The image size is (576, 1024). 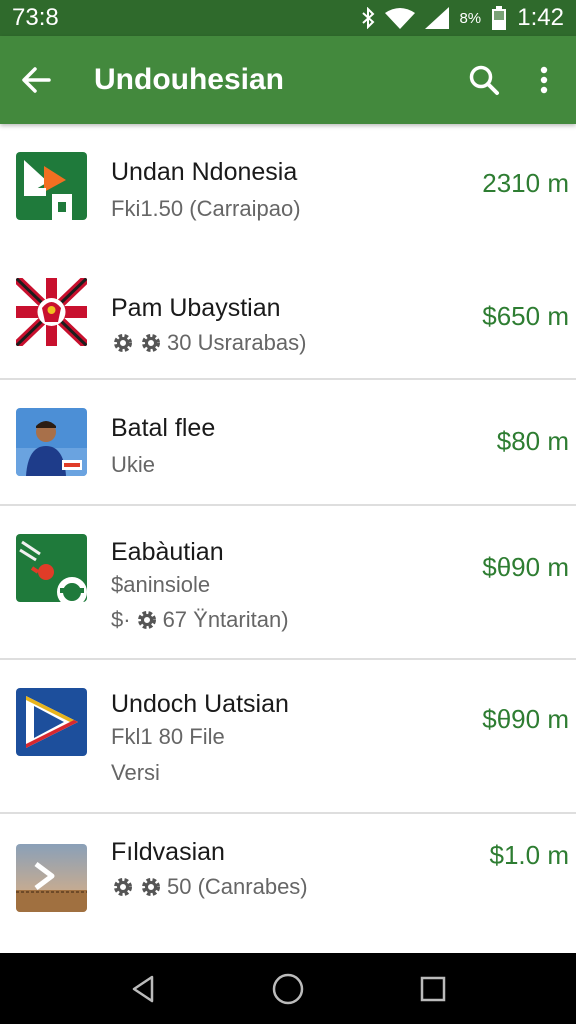 What do you see at coordinates (163, 428) in the screenshot?
I see `item-title: Batal flee` at bounding box center [163, 428].